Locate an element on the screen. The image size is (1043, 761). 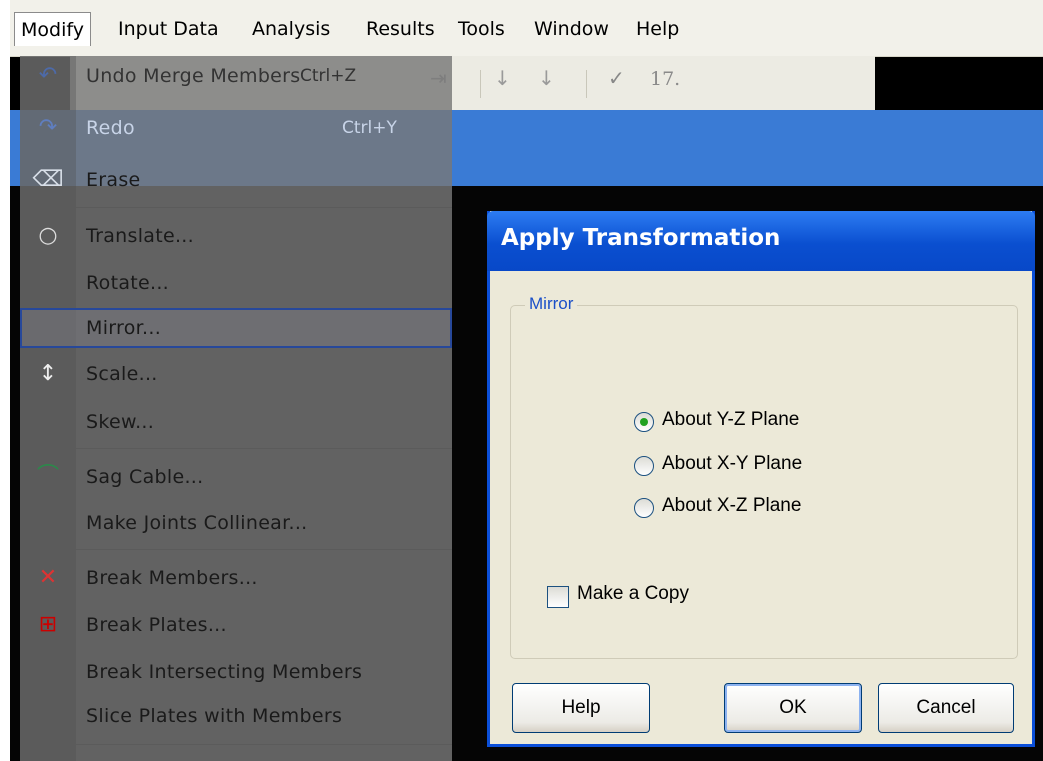
menu-item-slice-plates: Slice Plates with Members is located at coordinates (236, 716).